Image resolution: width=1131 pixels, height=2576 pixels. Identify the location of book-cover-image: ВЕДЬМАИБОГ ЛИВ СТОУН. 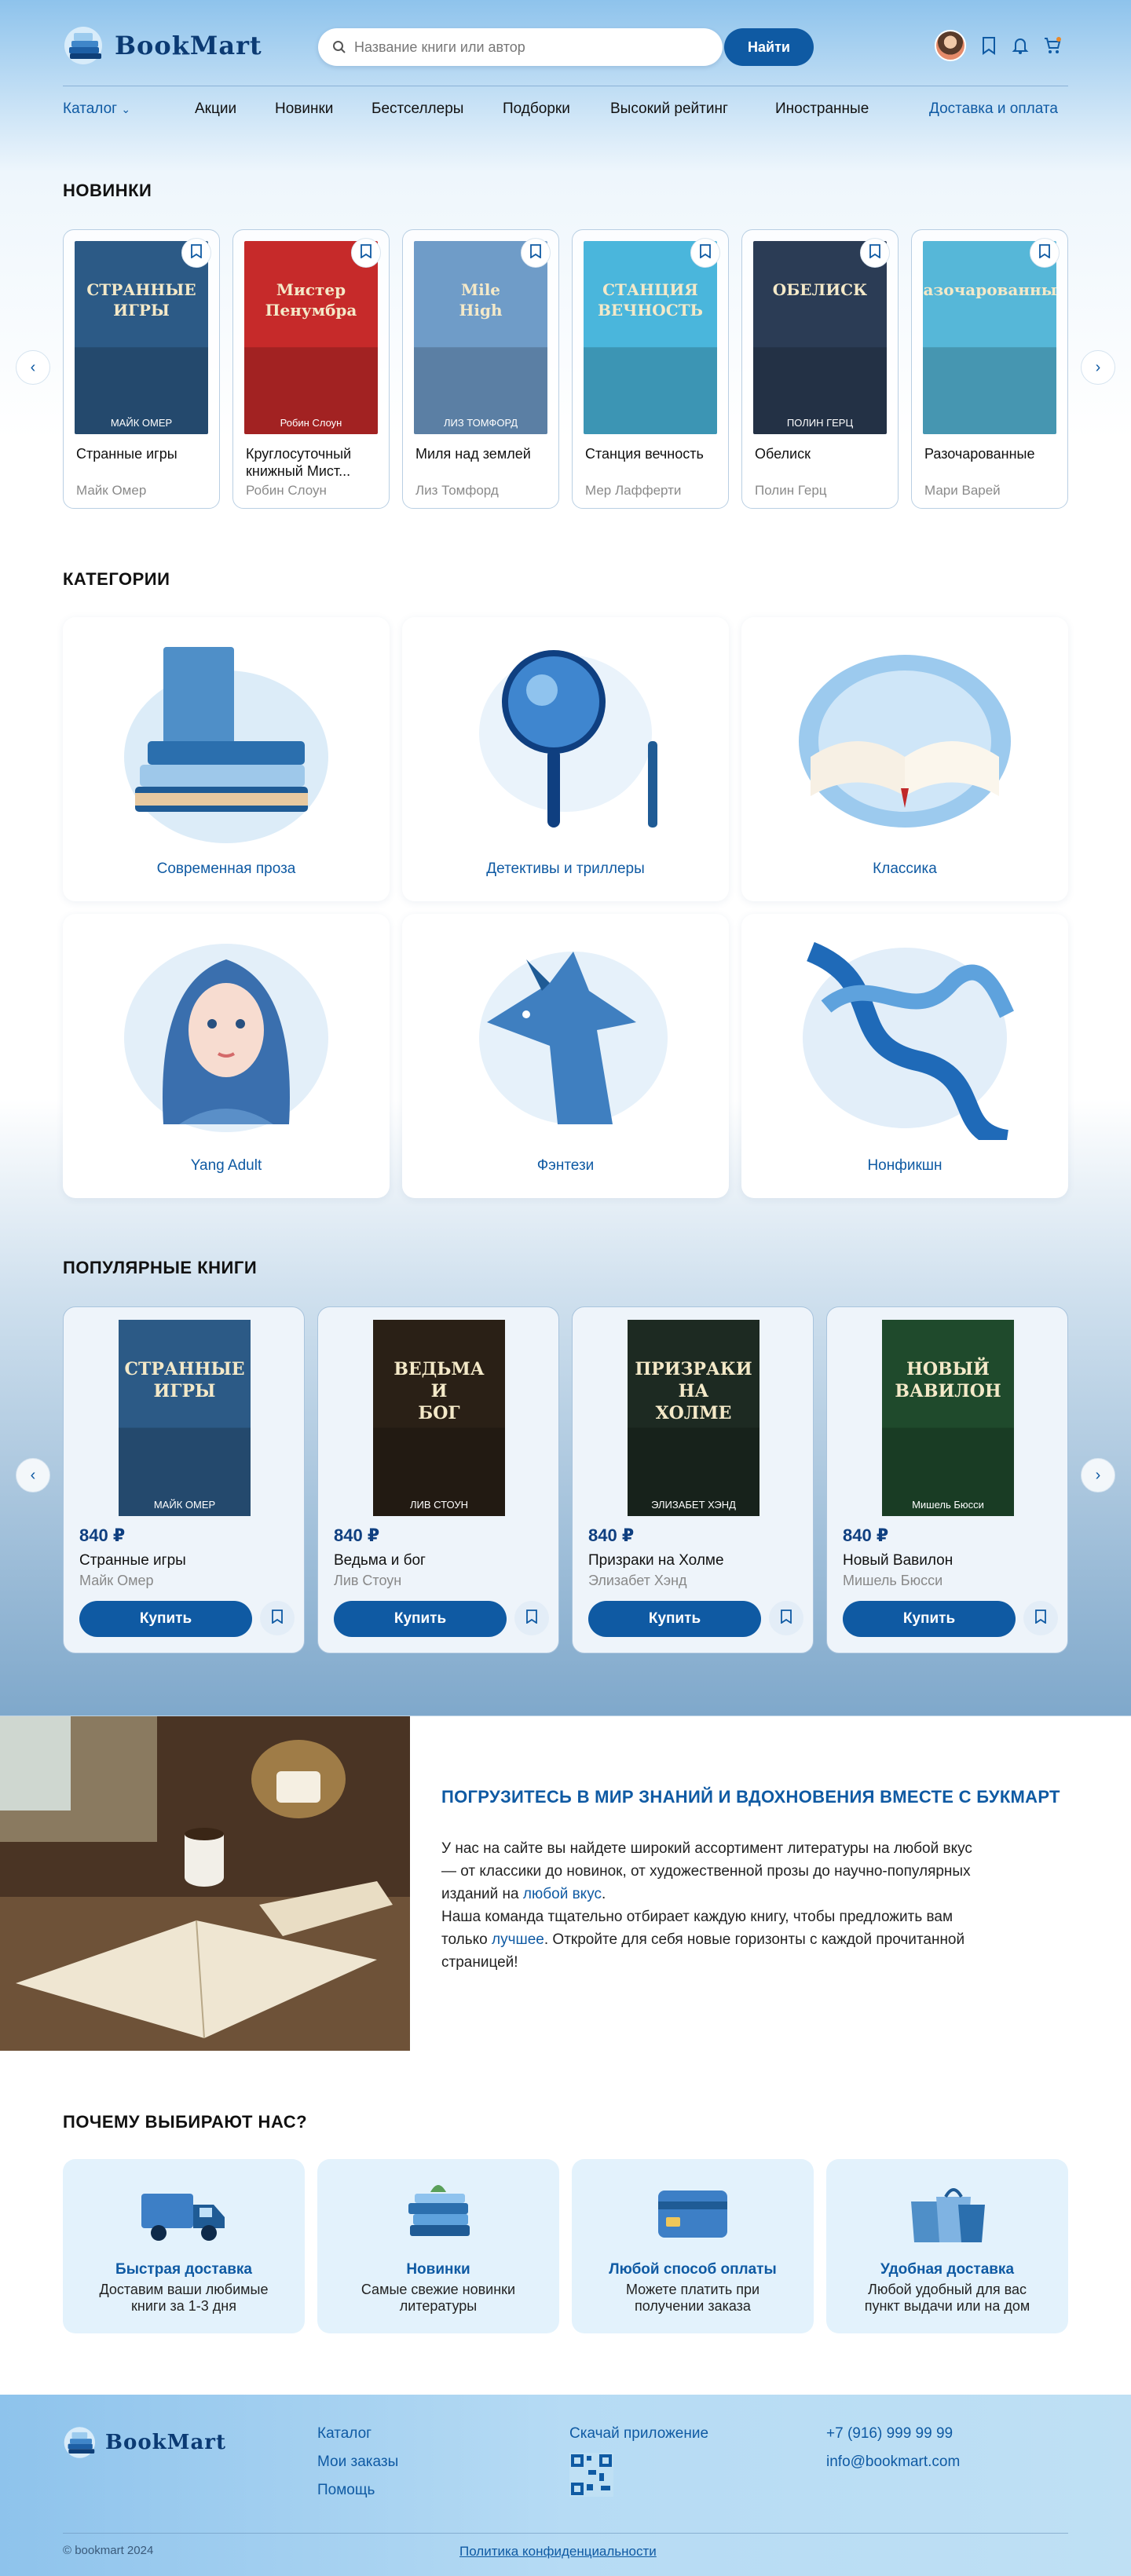
(439, 1418).